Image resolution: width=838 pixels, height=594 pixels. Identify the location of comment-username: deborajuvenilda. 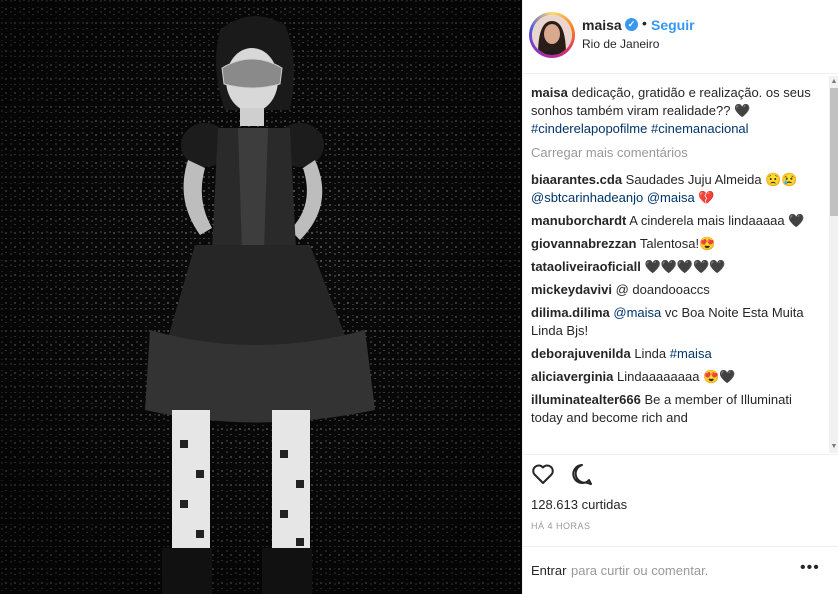
(581, 353).